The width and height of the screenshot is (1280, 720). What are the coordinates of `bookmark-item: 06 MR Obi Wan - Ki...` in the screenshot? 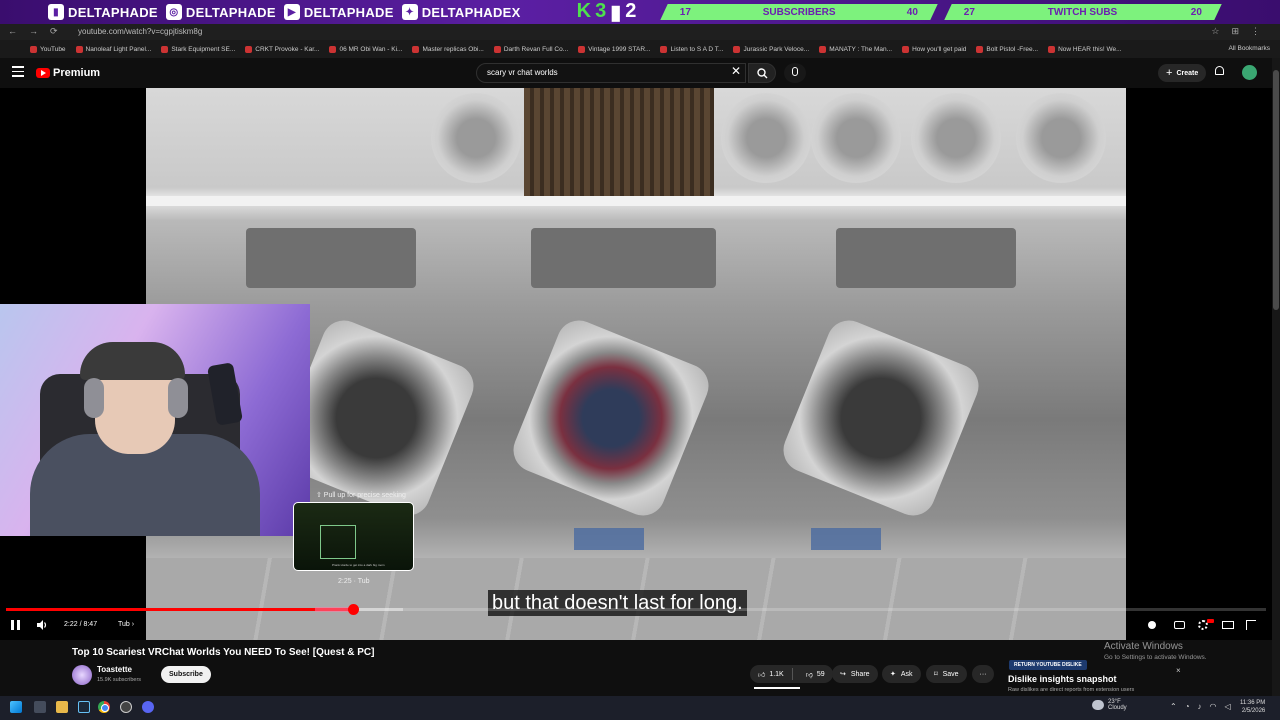 It's located at (365, 49).